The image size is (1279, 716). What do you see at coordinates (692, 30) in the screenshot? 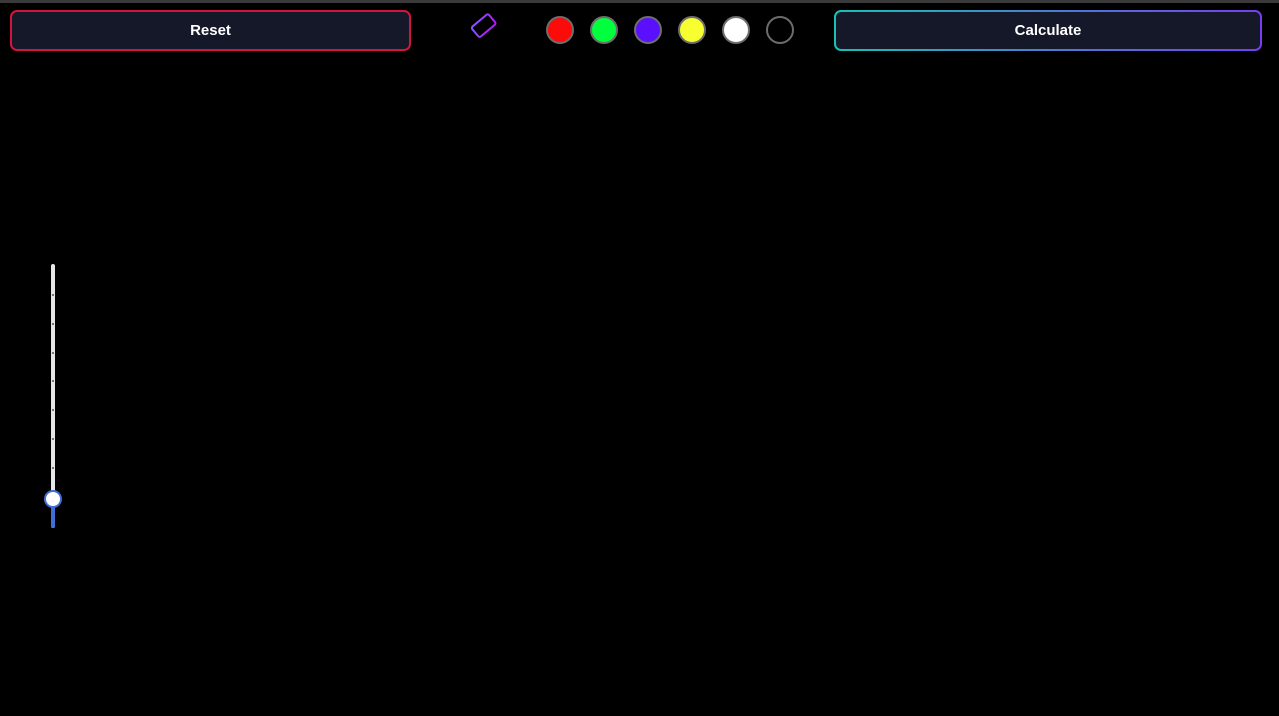
I see `color-swatch-yellow` at bounding box center [692, 30].